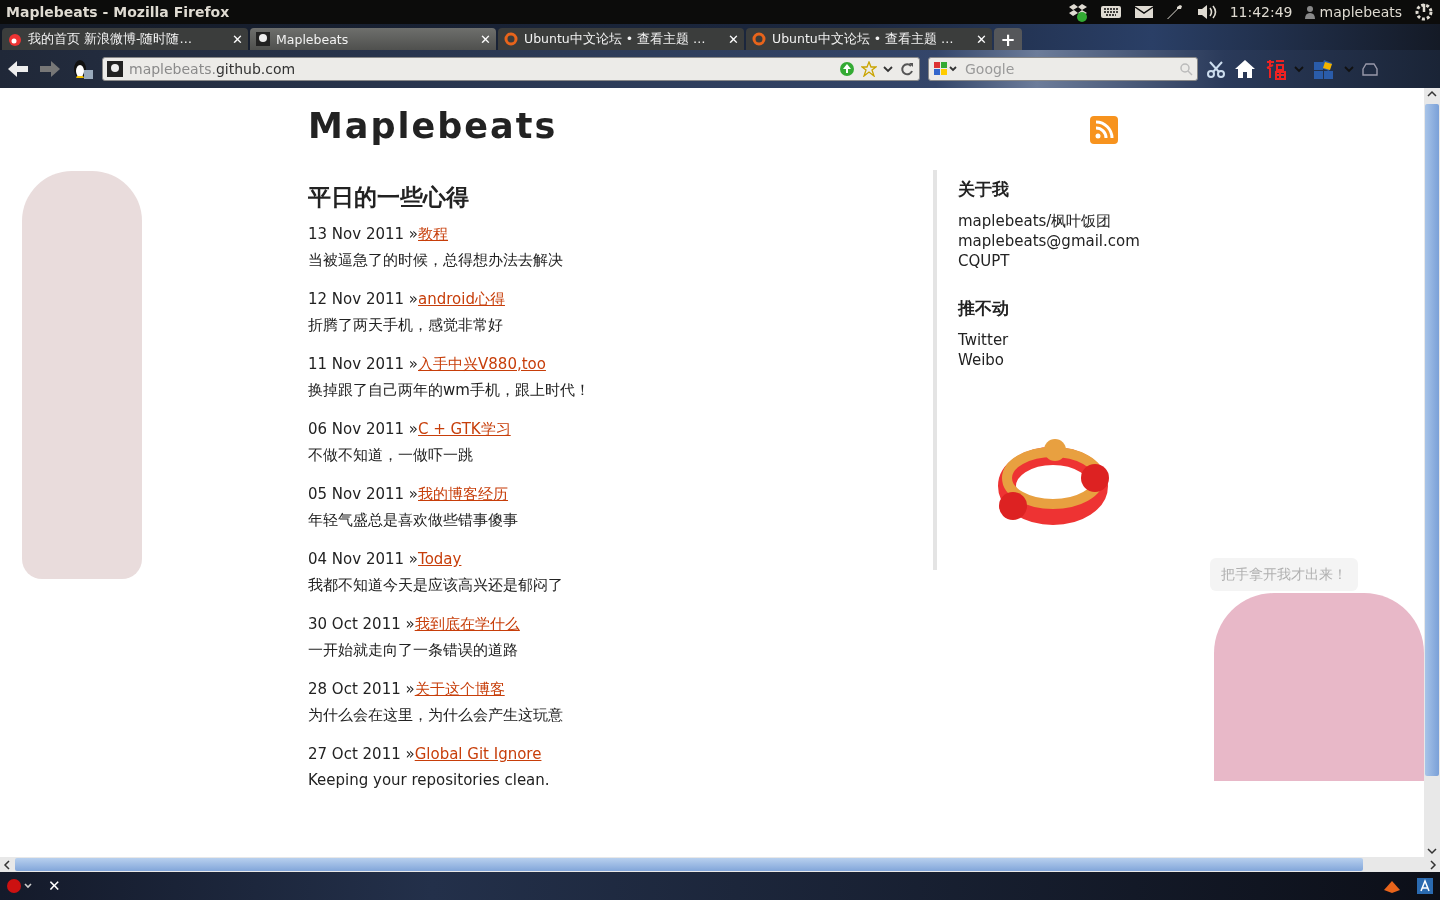 The height and width of the screenshot is (900, 1440). I want to click on browser-tab: 我的首页 新浪微博-随时随… ✕, so click(125, 39).